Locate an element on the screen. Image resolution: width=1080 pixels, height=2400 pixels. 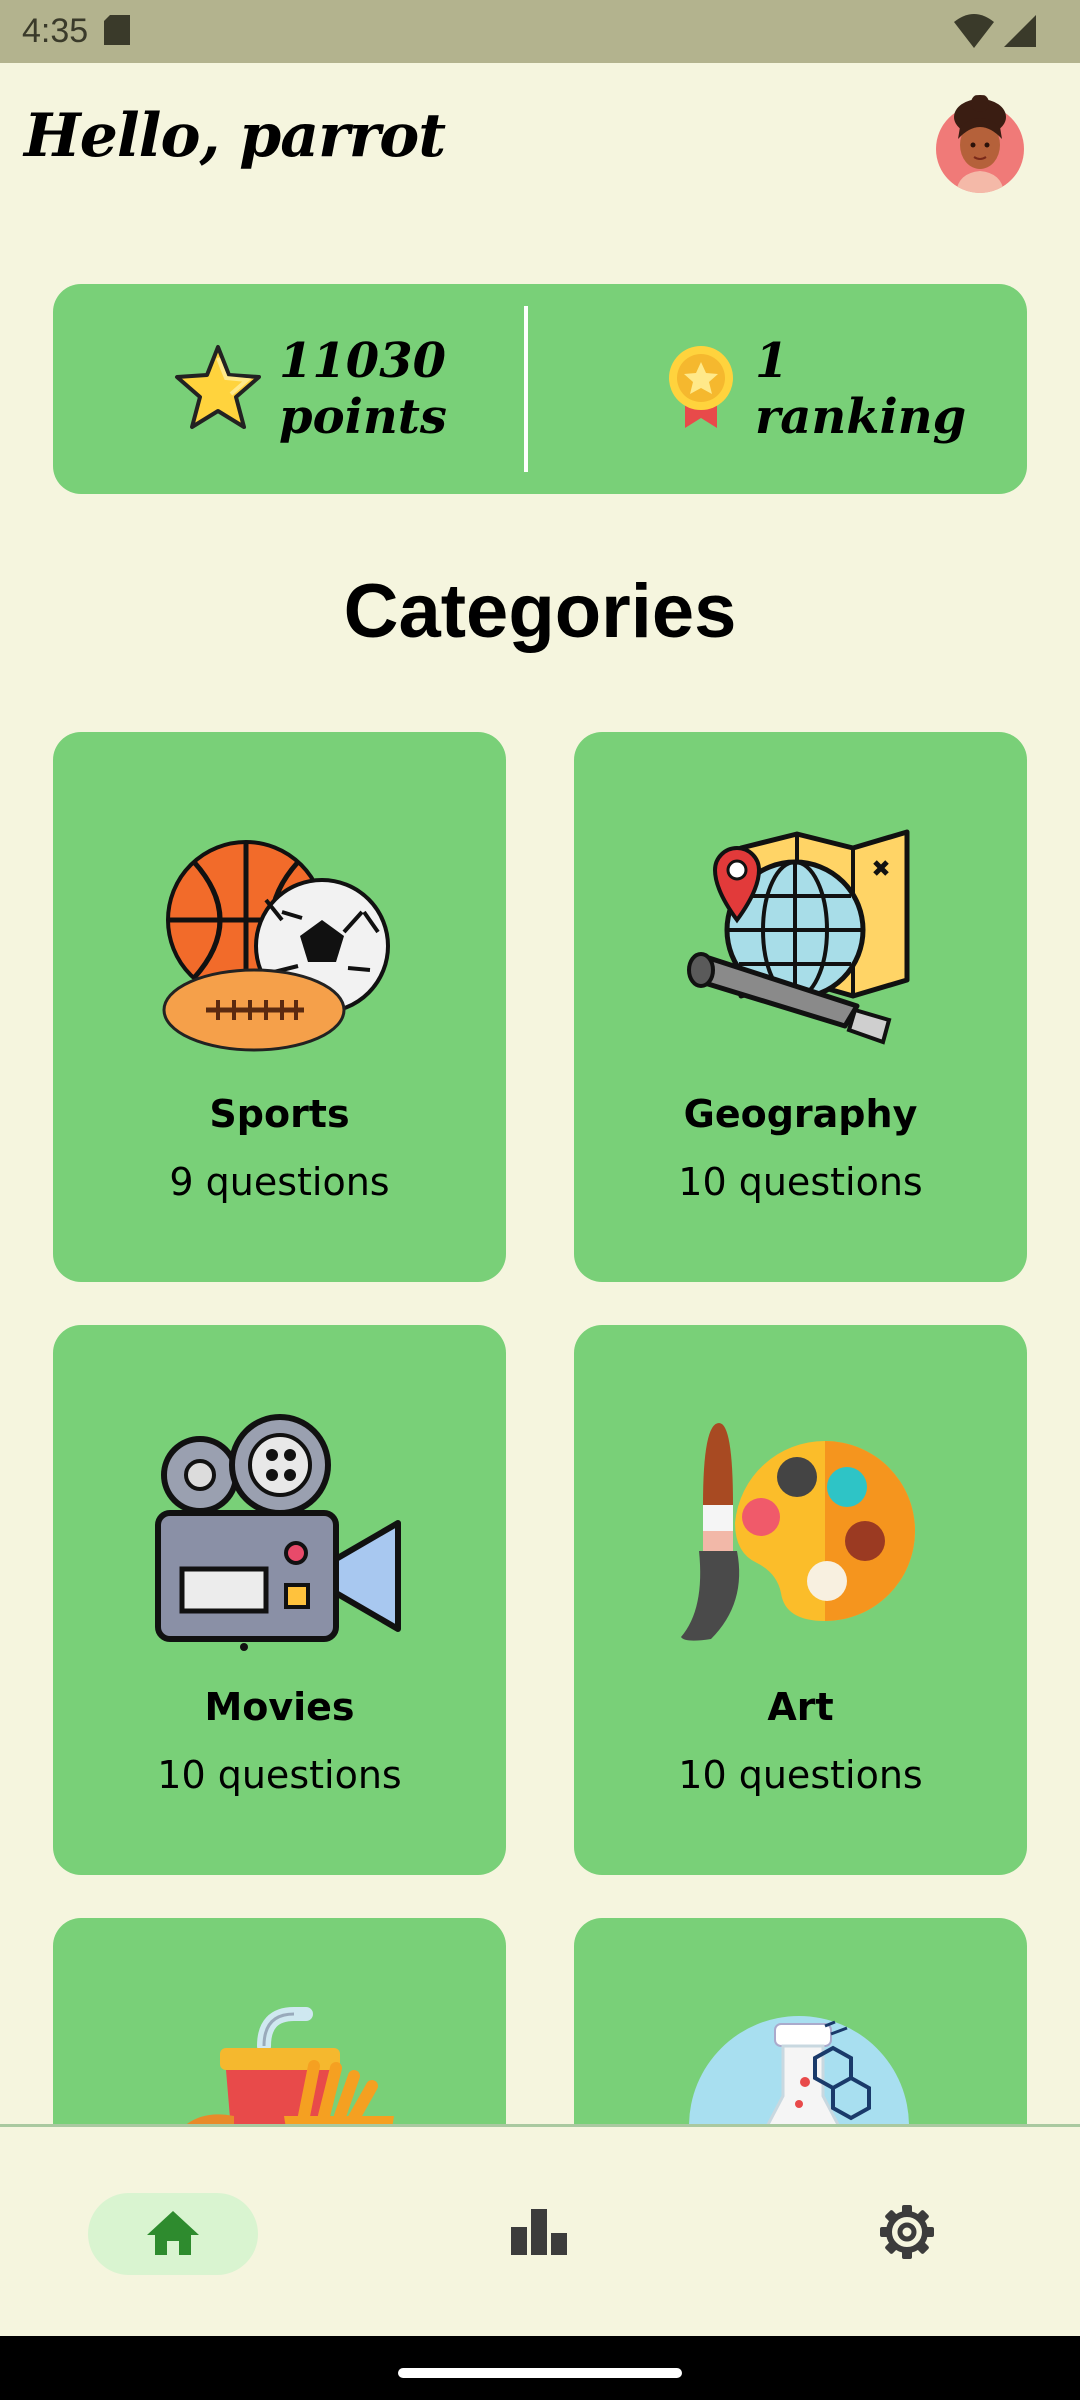
food-drink-icon is located at coordinates (279, 2065).